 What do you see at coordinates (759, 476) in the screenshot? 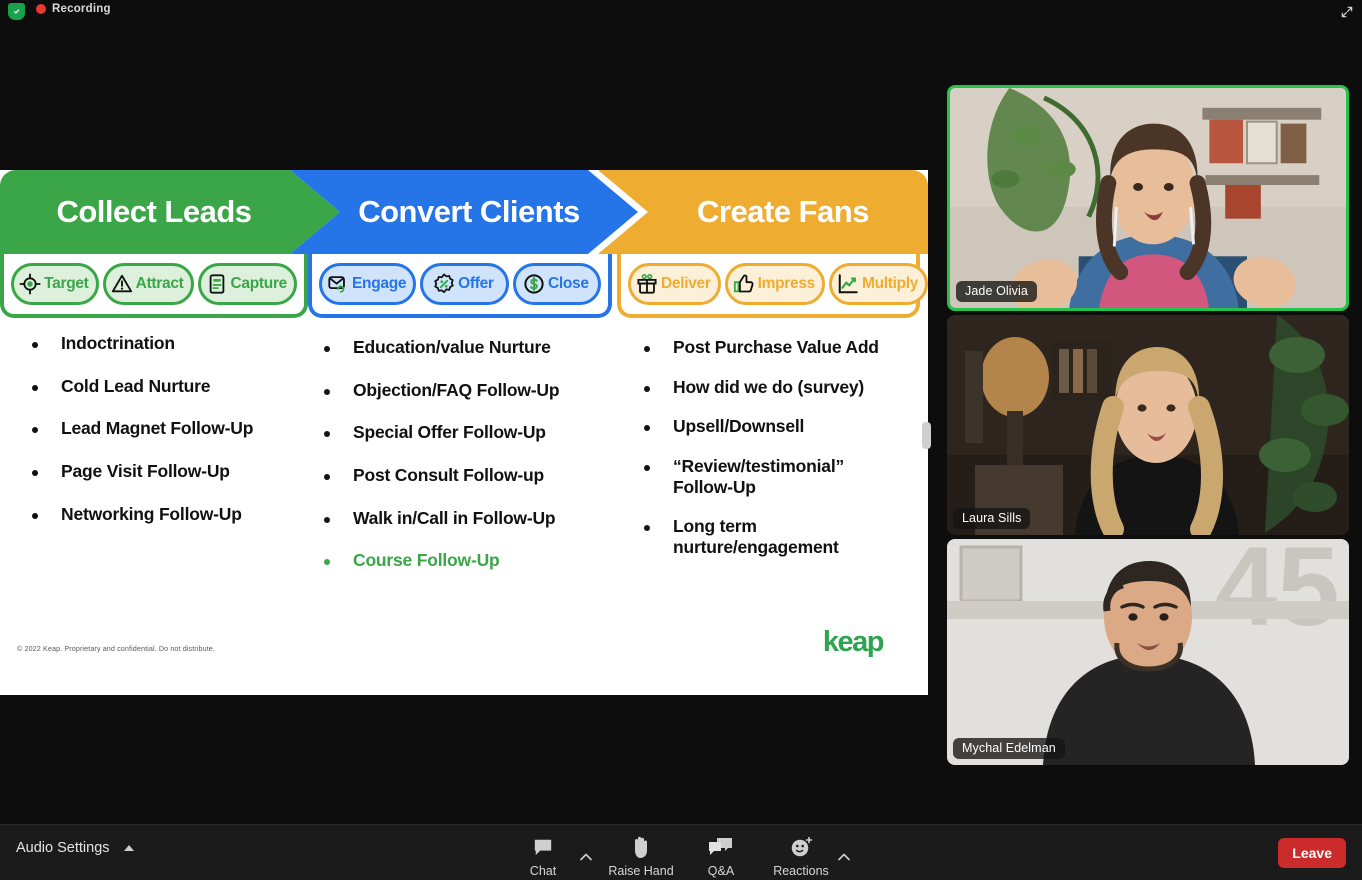
I see `list-item-label: “Review/testimonial” Follow-Up` at bounding box center [759, 476].